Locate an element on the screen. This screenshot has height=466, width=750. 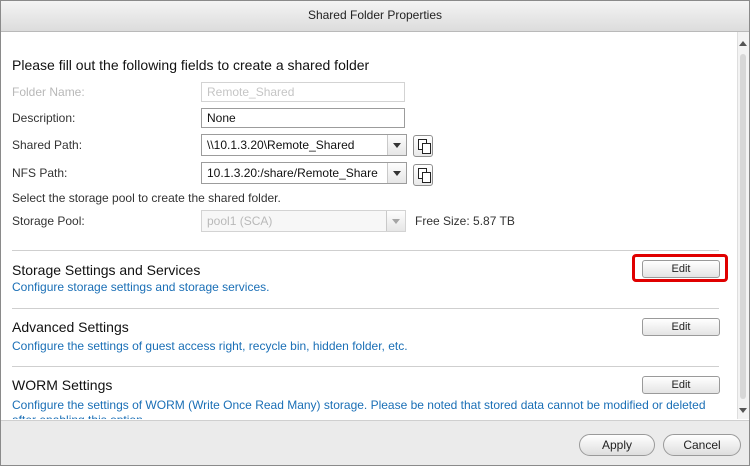
nfs-path-select: 10.1.3.20:/share/Remote_Share is located at coordinates (304, 173).